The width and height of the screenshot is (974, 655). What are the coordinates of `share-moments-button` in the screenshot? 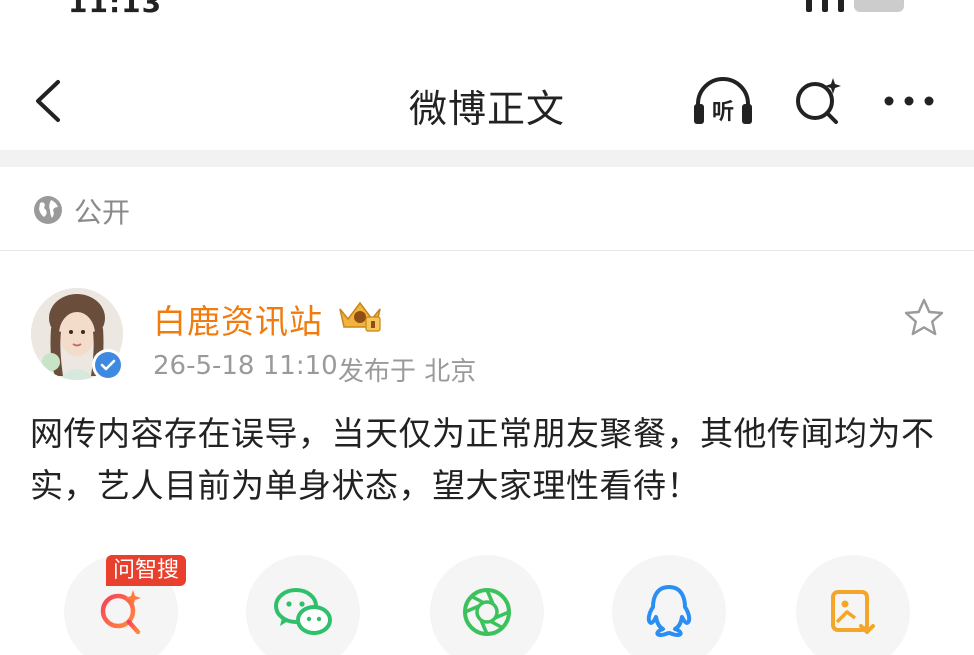 It's located at (487, 605).